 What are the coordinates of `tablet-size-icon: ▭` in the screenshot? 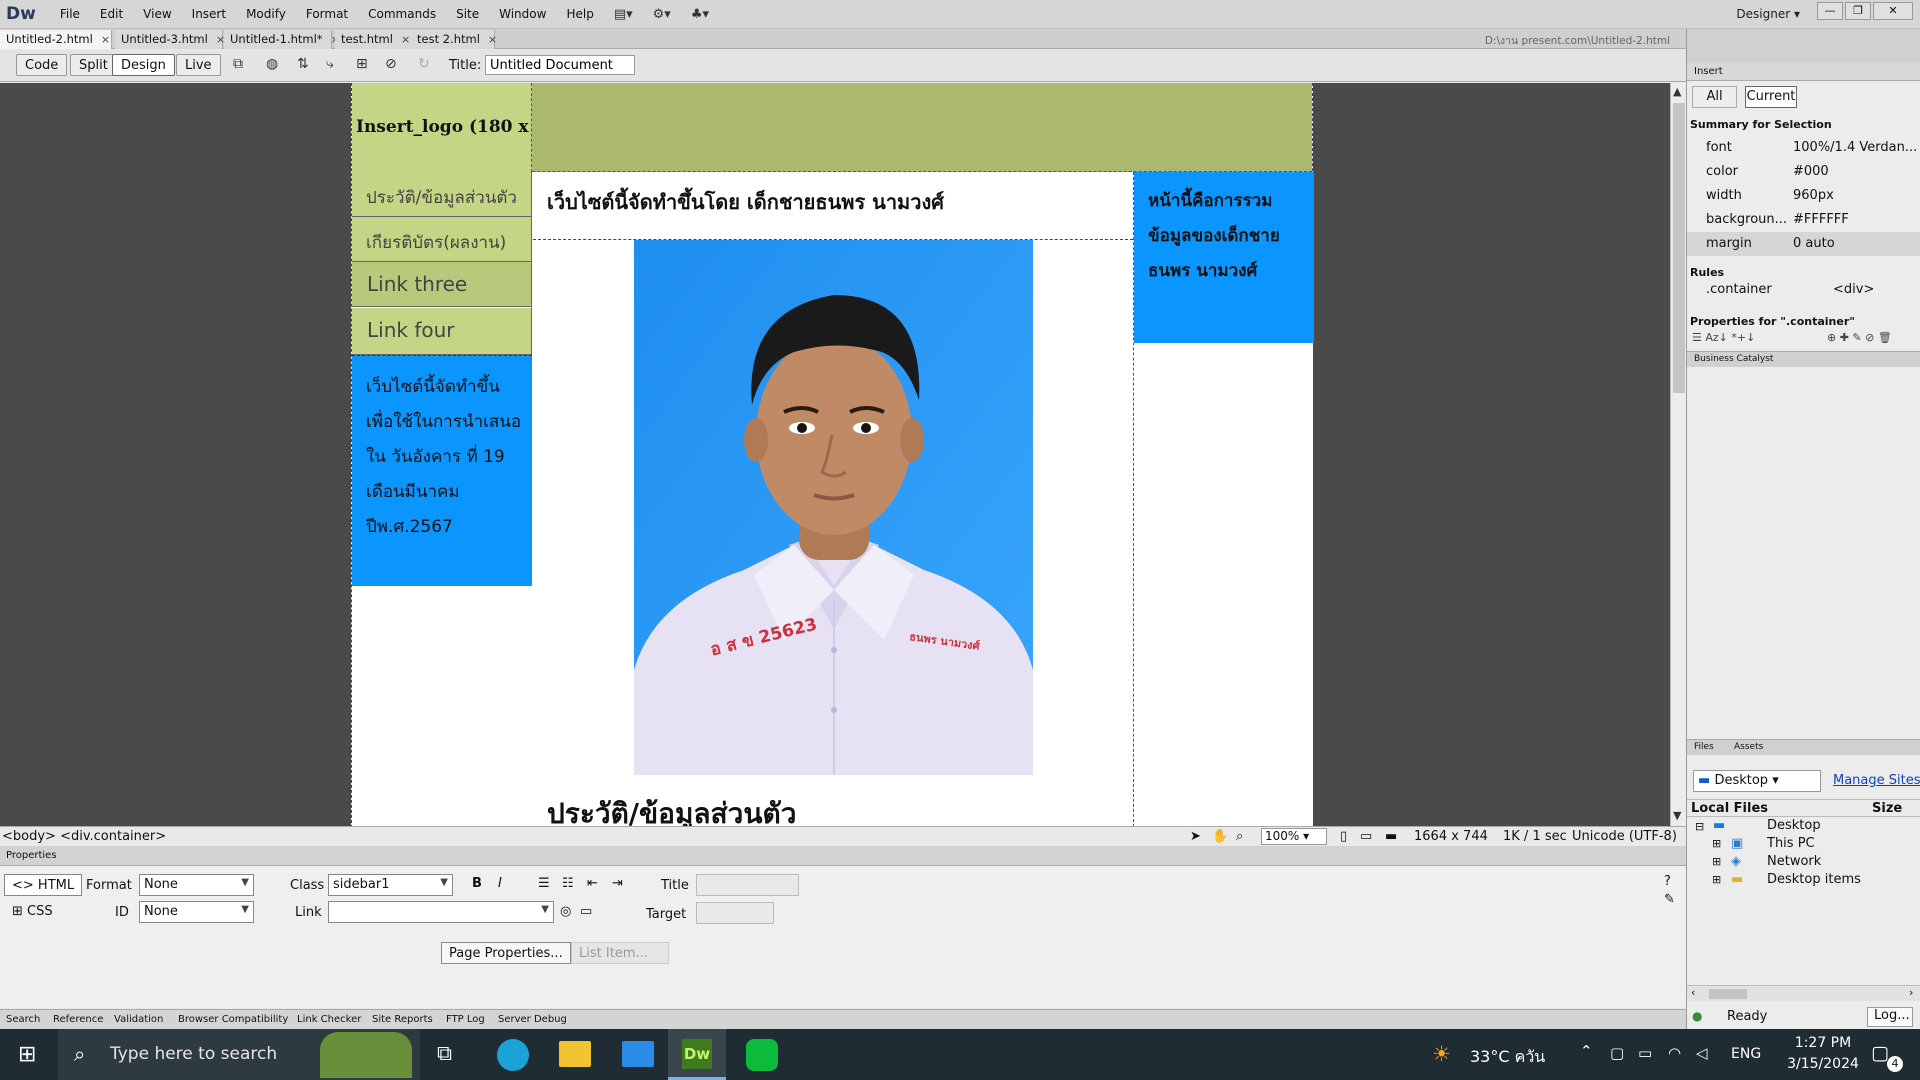 It's located at (1366, 836).